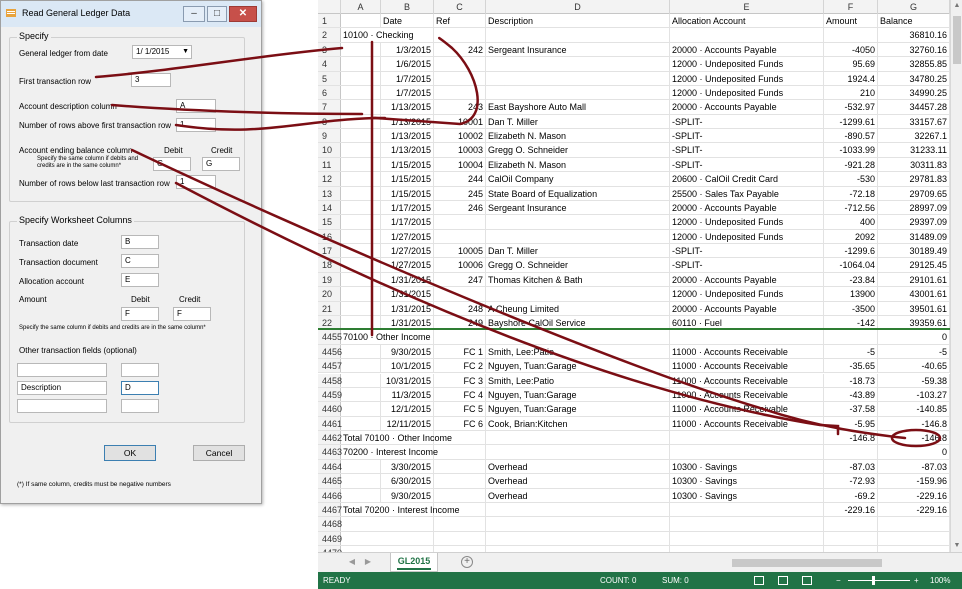  I want to click on cell: 34990.25, so click(914, 92).